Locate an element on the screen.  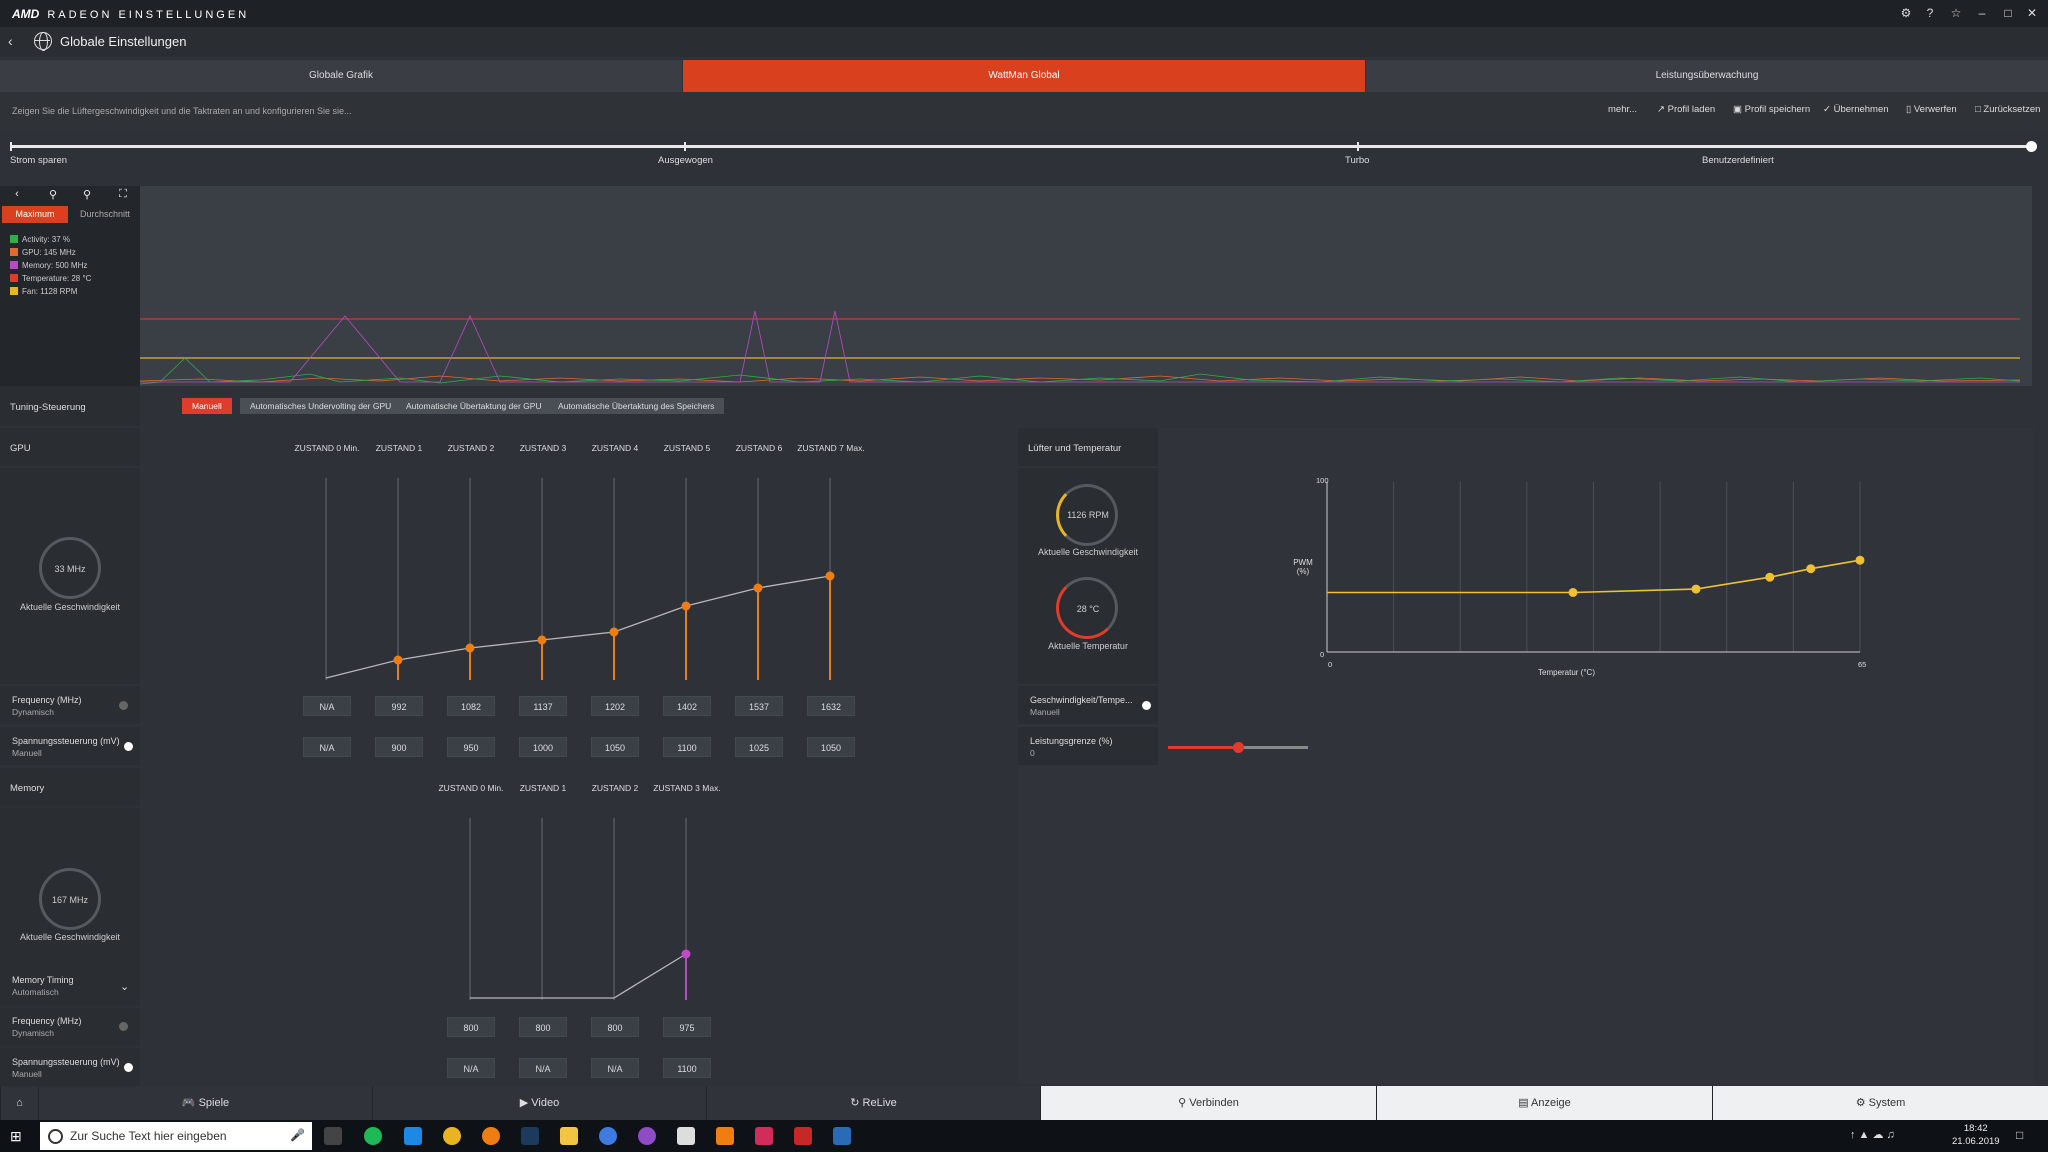
tab-wattman-global: WattMan Global is located at coordinates (1024, 76).